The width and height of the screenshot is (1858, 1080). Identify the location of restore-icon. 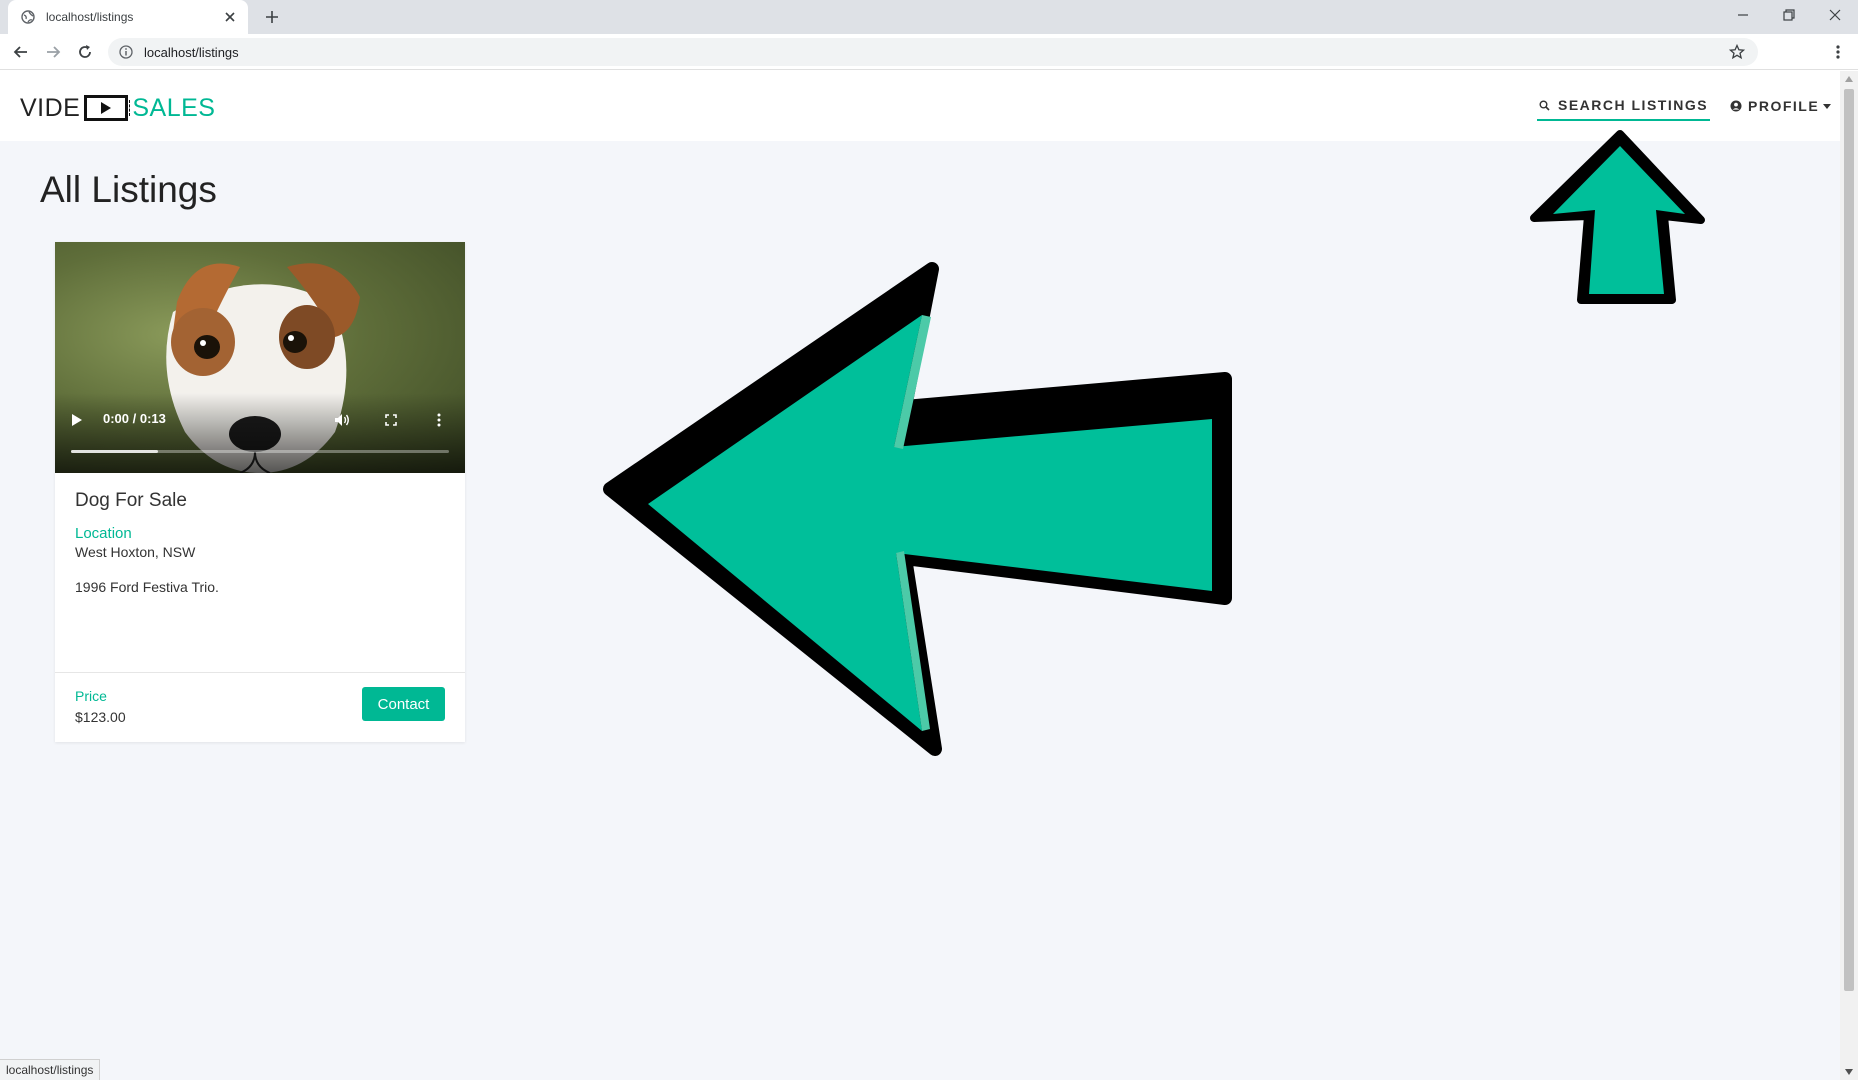
(1789, 15).